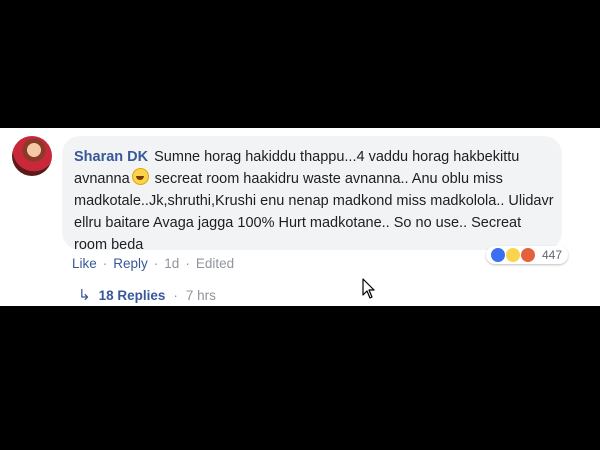  What do you see at coordinates (368, 288) in the screenshot?
I see `mouse-pointer-icon` at bounding box center [368, 288].